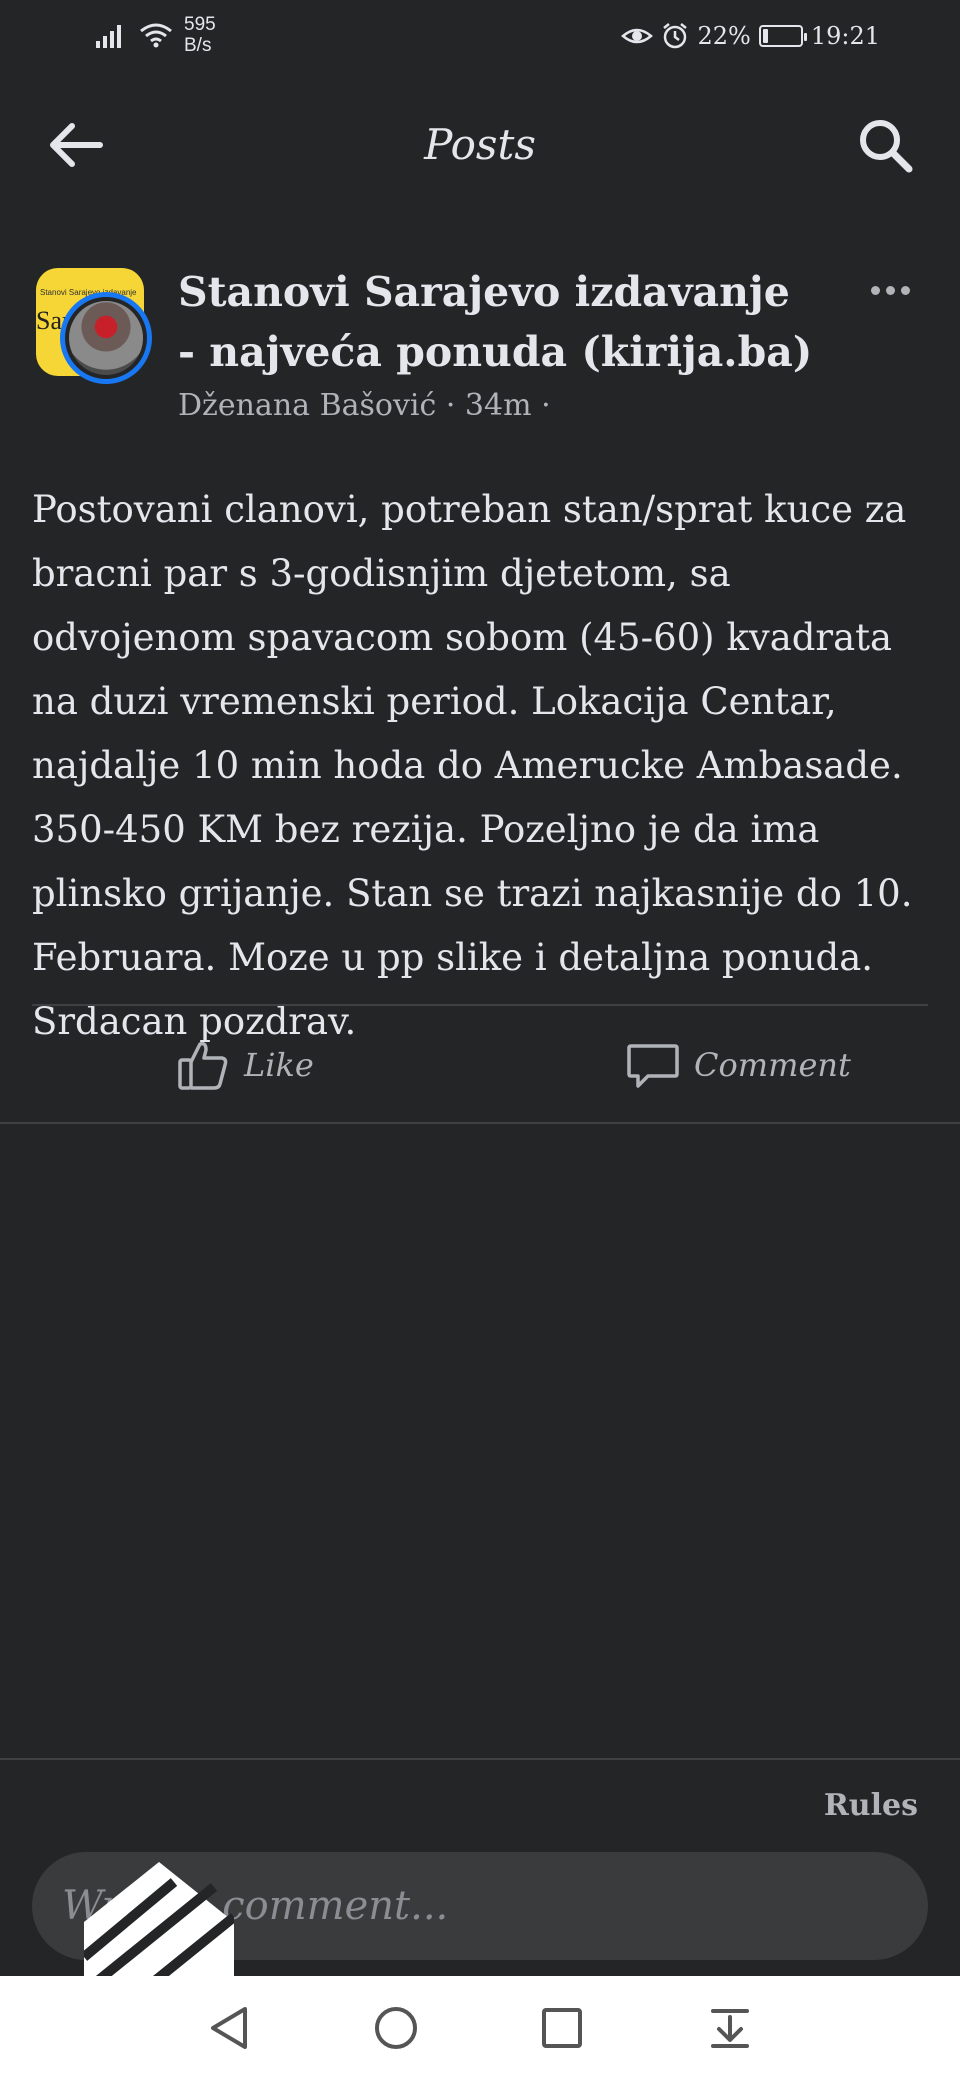 Image resolution: width=960 pixels, height=2080 pixels. I want to click on thumbs-up-icon, so click(203, 1065).